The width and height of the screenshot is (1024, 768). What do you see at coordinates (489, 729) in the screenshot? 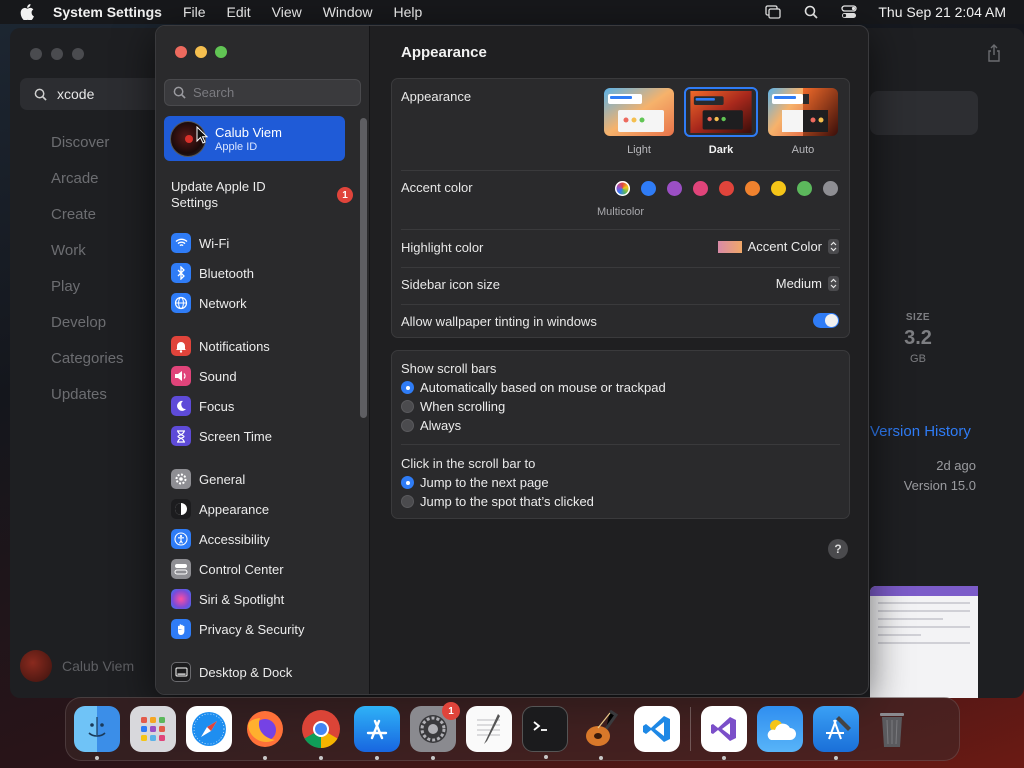
I see `textedit-icon` at bounding box center [489, 729].